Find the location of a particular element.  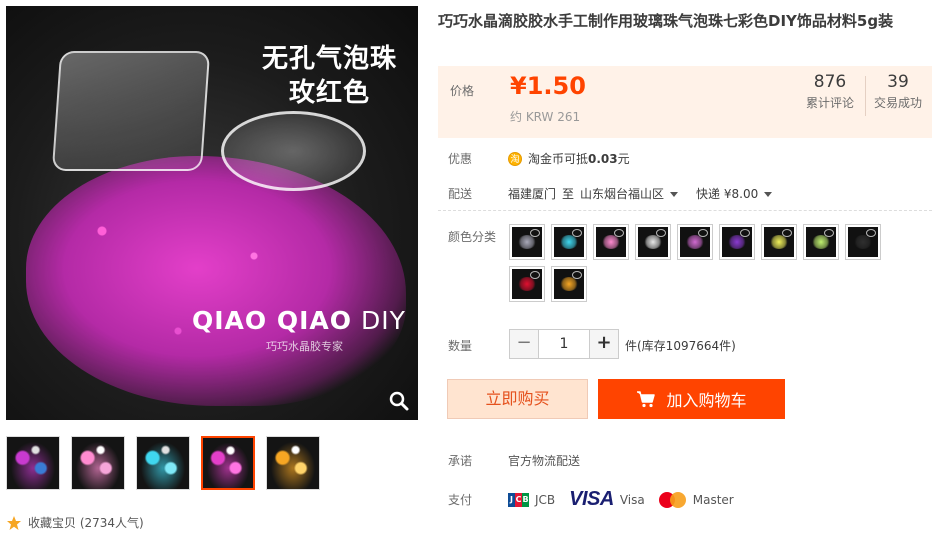

quantity-stepper: − 1 + is located at coordinates (564, 344).